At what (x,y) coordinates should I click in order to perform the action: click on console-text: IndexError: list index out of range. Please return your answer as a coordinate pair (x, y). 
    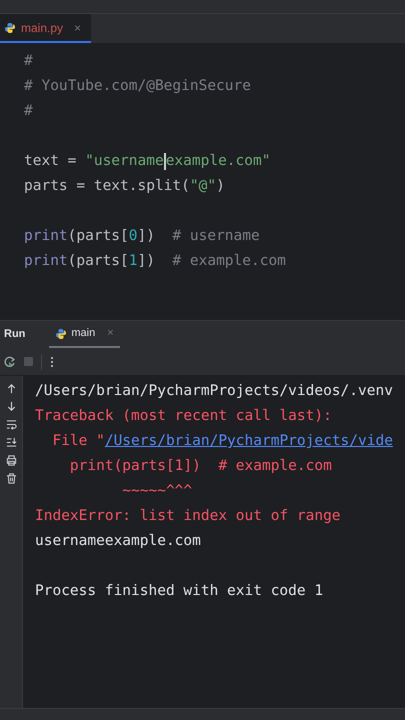
    Looking at the image, I should click on (188, 516).